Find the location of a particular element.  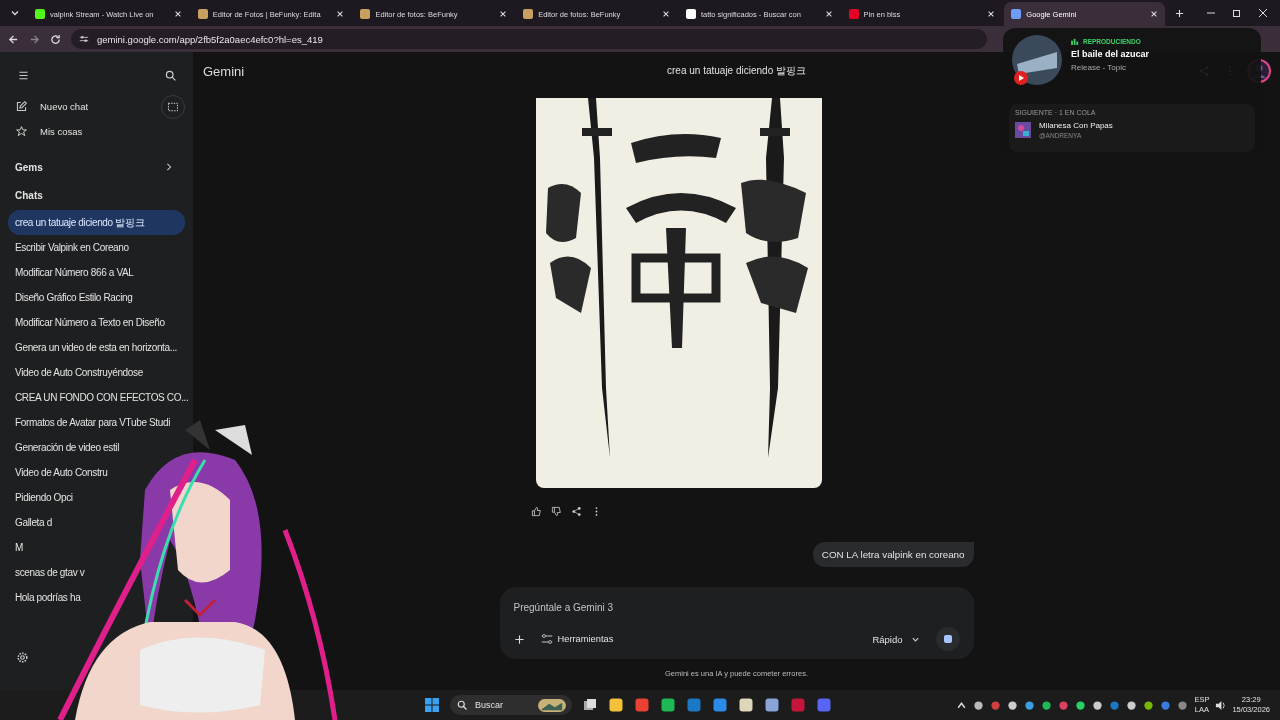

stop-button is located at coordinates (947, 639).